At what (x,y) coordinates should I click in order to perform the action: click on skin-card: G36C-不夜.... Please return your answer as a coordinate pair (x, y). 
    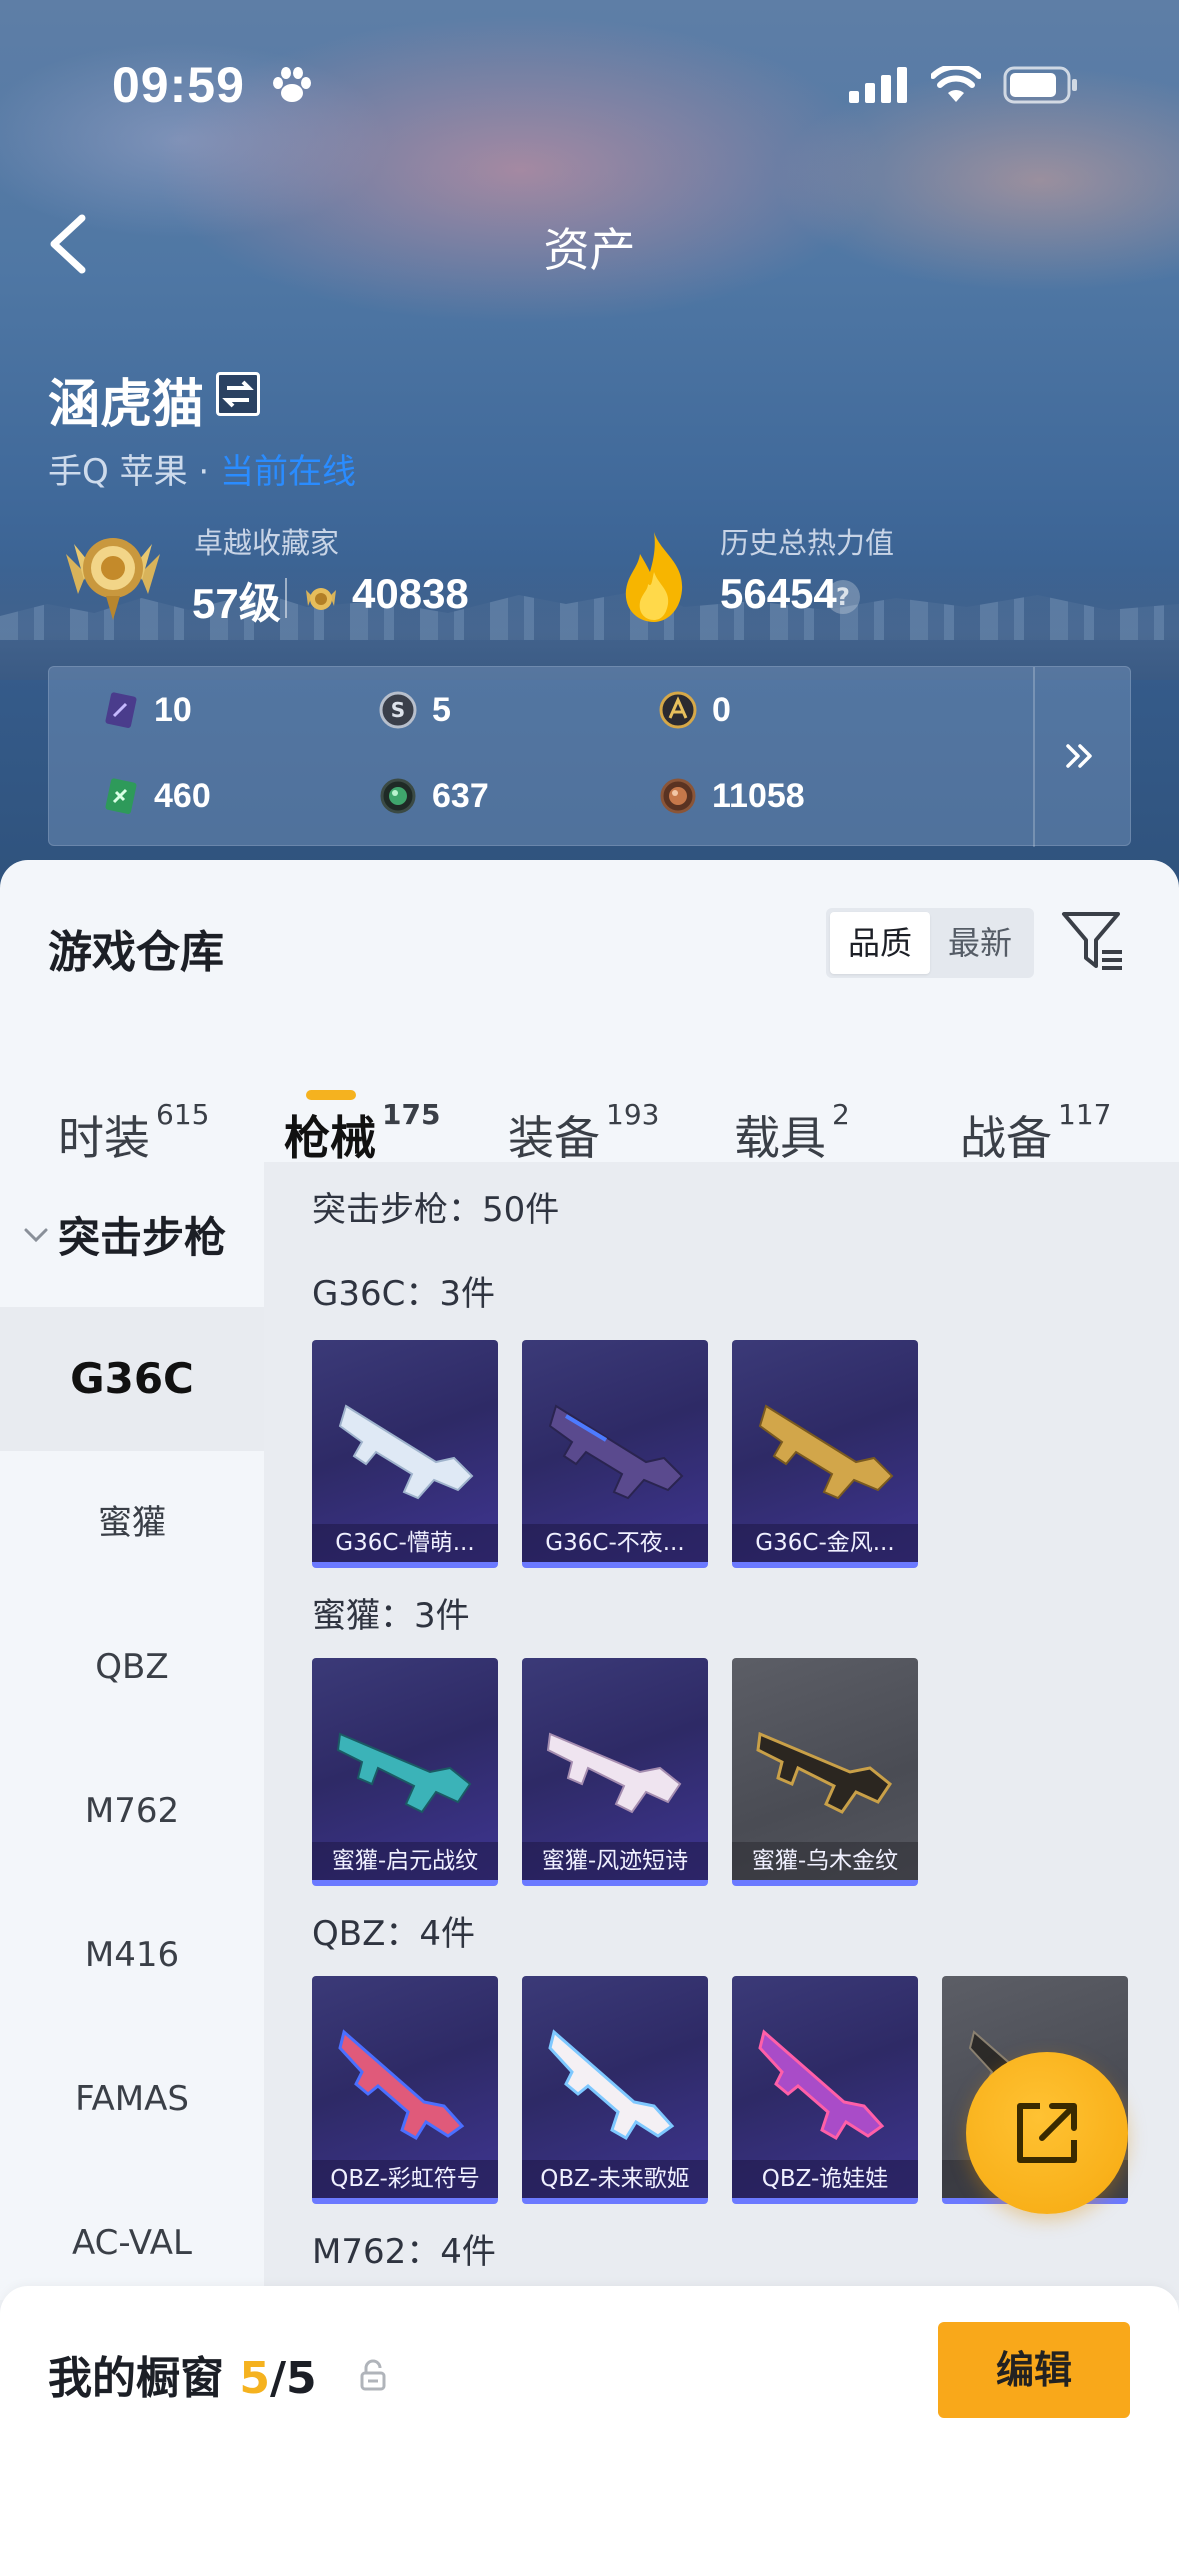
    Looking at the image, I should click on (615, 1454).